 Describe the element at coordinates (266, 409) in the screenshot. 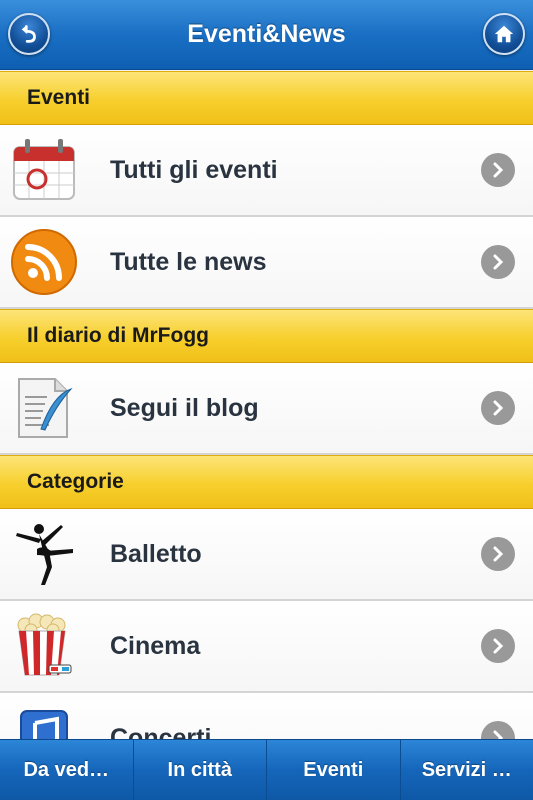

I see `list-item-segui-il-blog: Segui il blog` at that location.